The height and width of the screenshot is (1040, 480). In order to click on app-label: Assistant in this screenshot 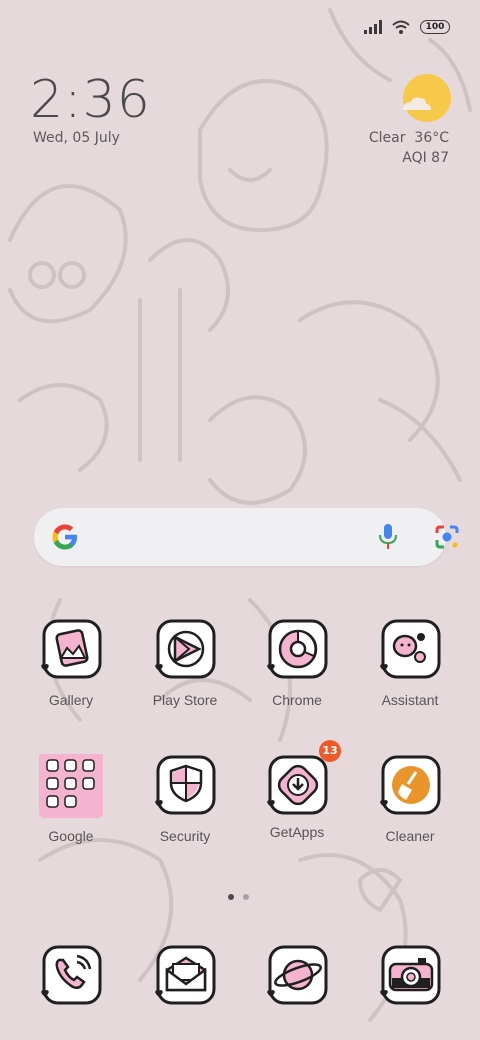, I will do `click(410, 700)`.